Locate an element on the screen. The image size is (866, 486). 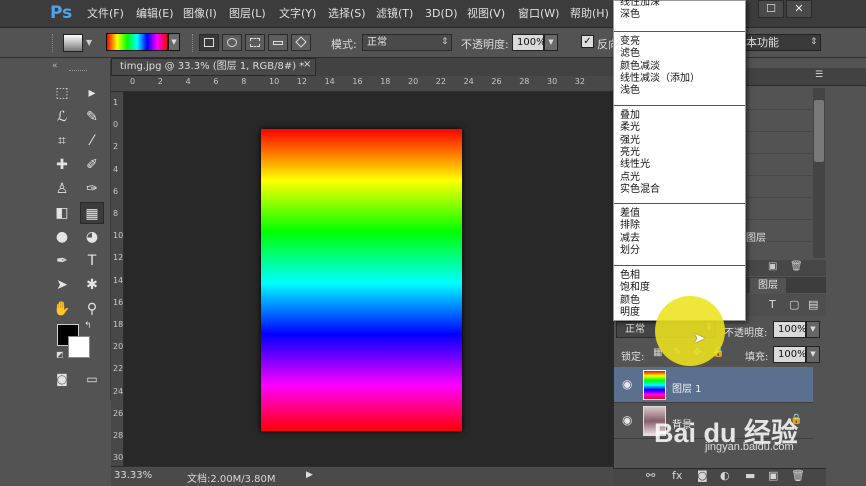
add-mask-icon: ◙ is located at coordinates (702, 475).